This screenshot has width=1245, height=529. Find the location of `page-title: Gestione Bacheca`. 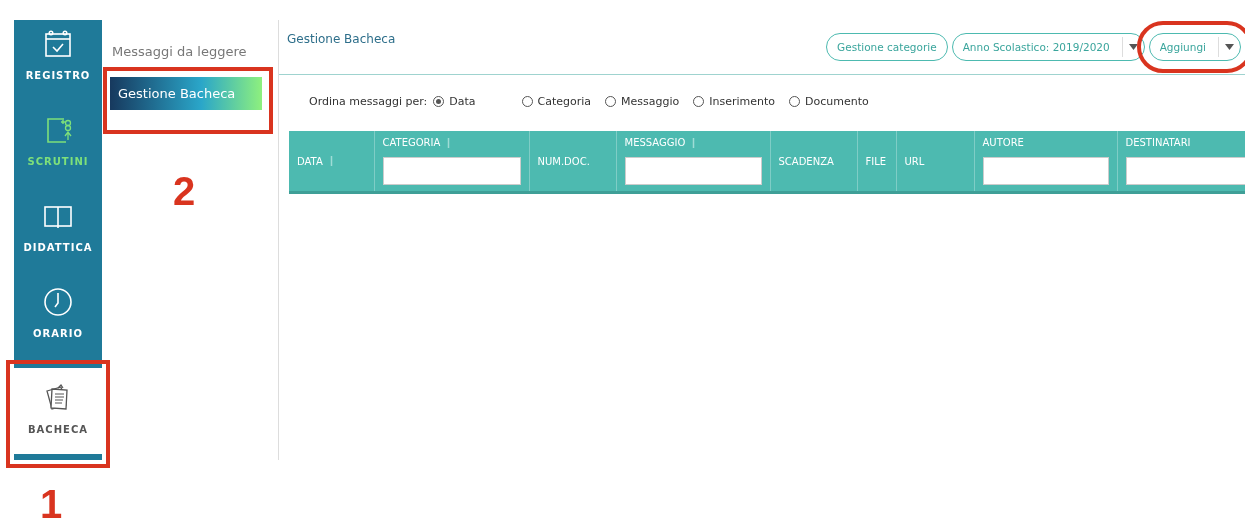

page-title: Gestione Bacheca is located at coordinates (342, 39).